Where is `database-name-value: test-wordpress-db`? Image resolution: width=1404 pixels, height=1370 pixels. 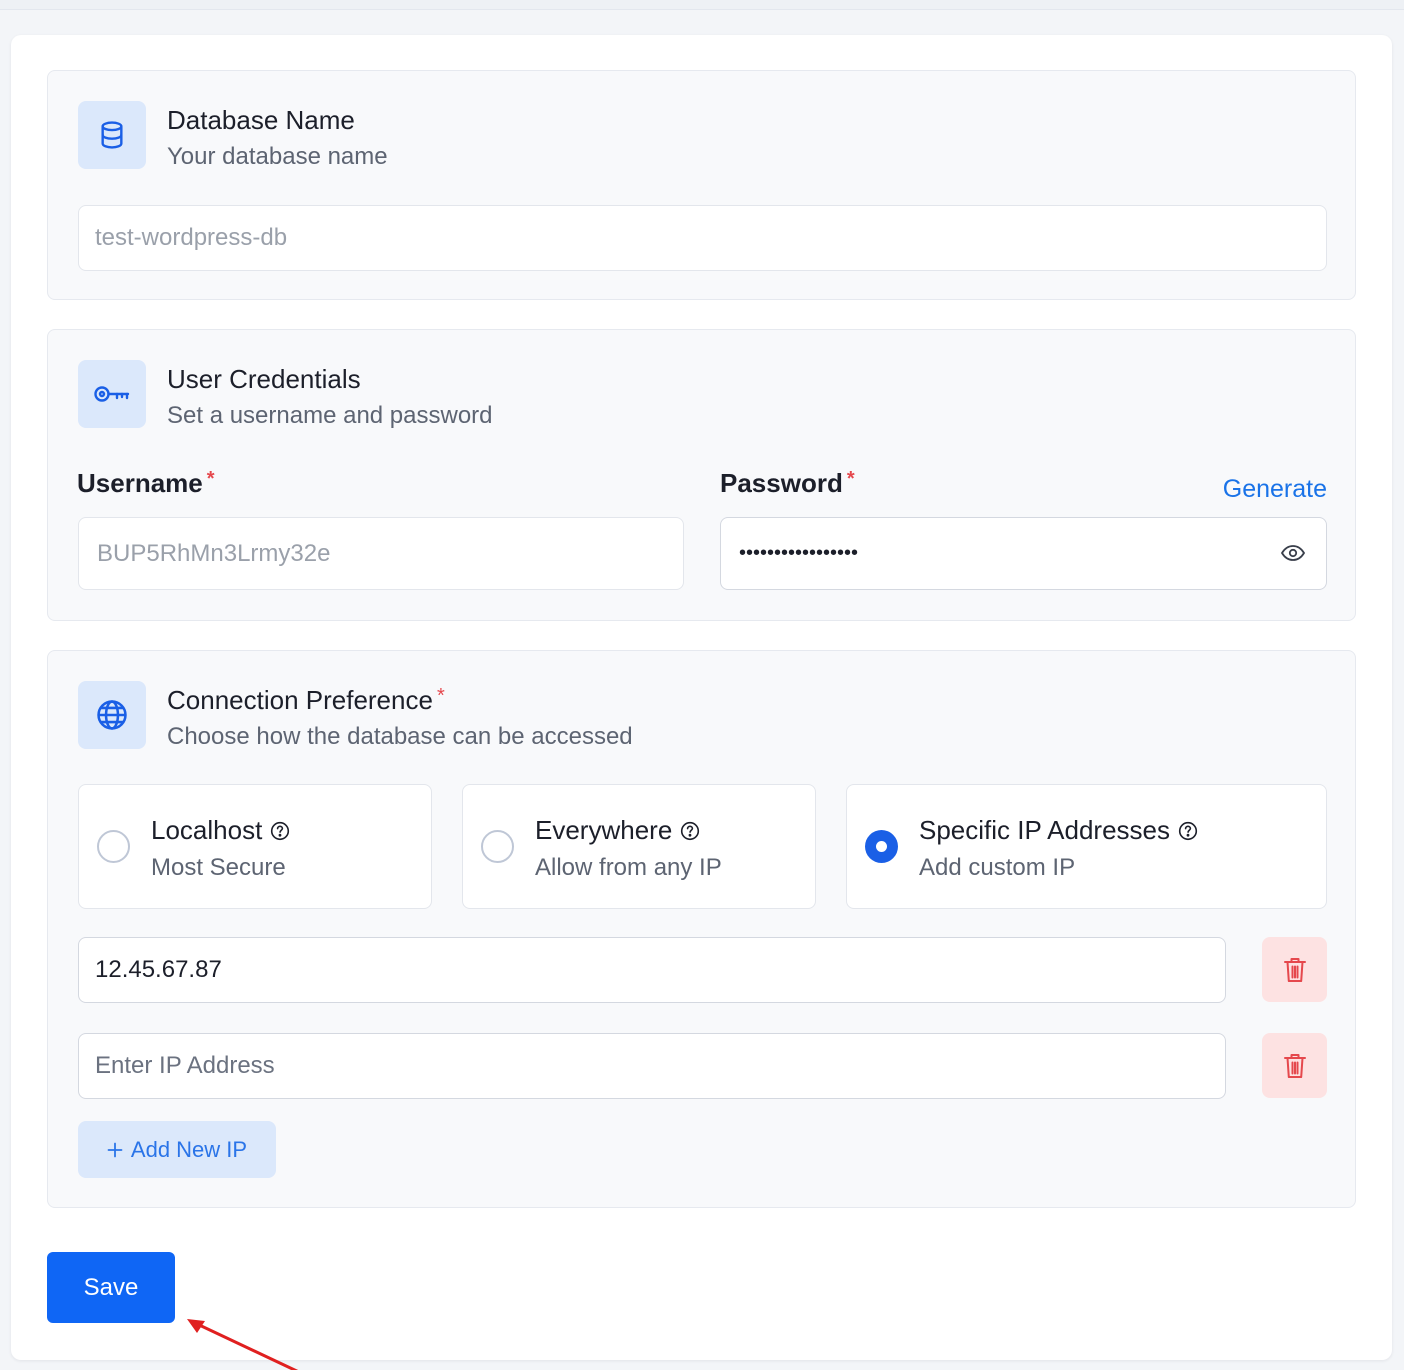
database-name-value: test-wordpress-db is located at coordinates (191, 237).